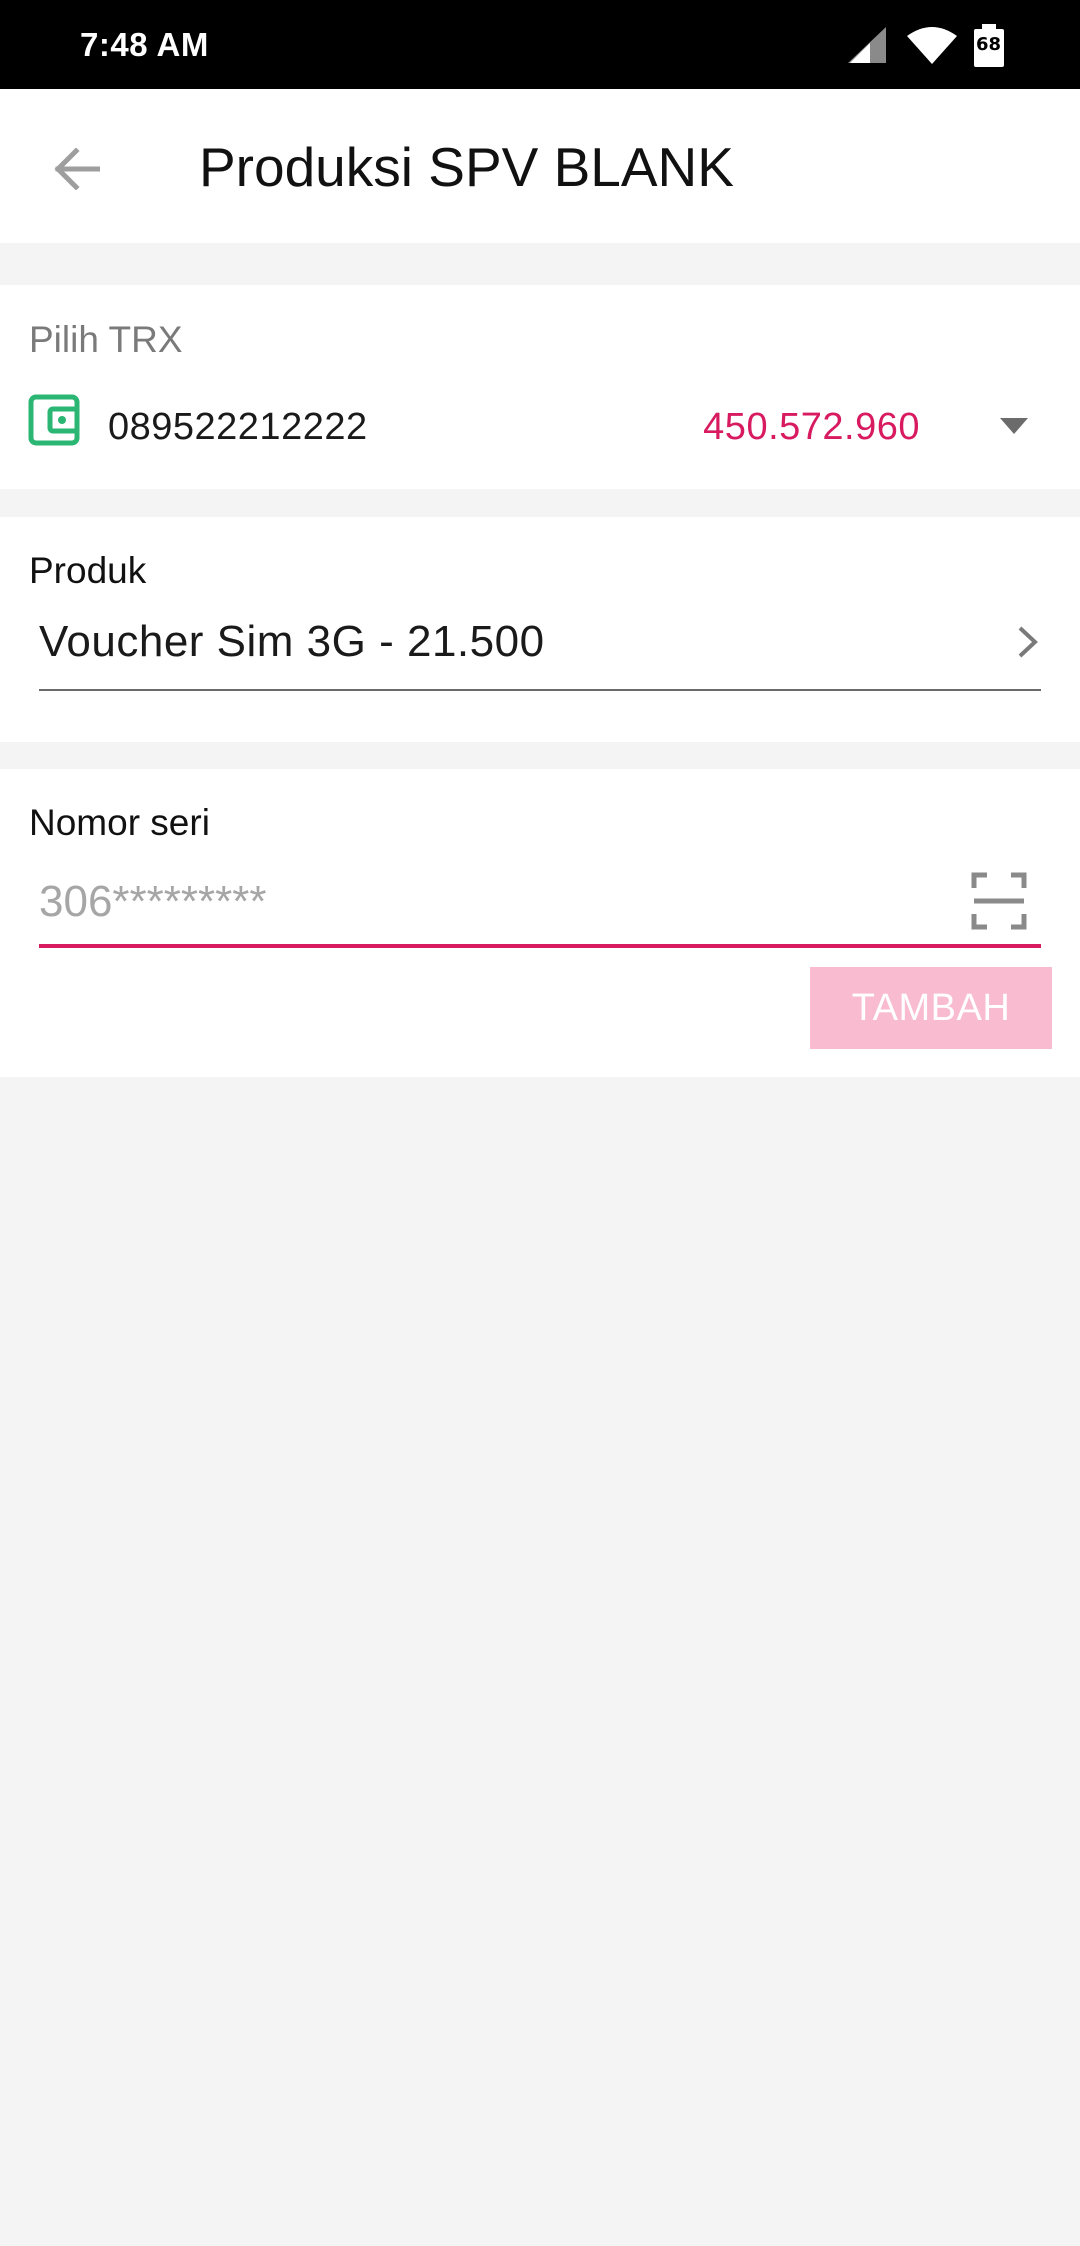 The height and width of the screenshot is (2246, 1080). What do you see at coordinates (119, 822) in the screenshot?
I see `nomor-seri-label: Nomor seri` at bounding box center [119, 822].